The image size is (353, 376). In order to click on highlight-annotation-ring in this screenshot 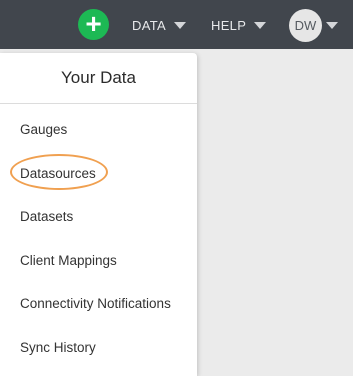, I will do `click(59, 172)`.